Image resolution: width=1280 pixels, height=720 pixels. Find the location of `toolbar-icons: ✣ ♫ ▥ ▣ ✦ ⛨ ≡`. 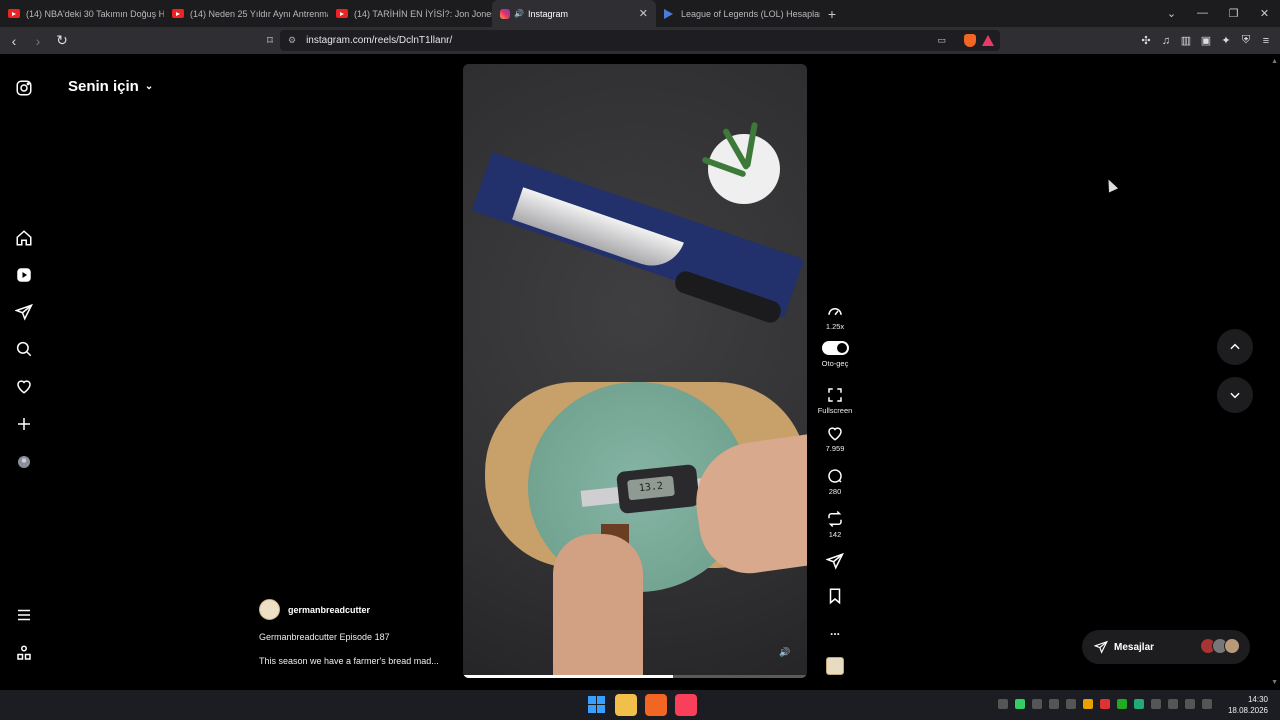

toolbar-icons: ✣ ♫ ▥ ▣ ✦ ⛨ ≡ is located at coordinates (1206, 40).